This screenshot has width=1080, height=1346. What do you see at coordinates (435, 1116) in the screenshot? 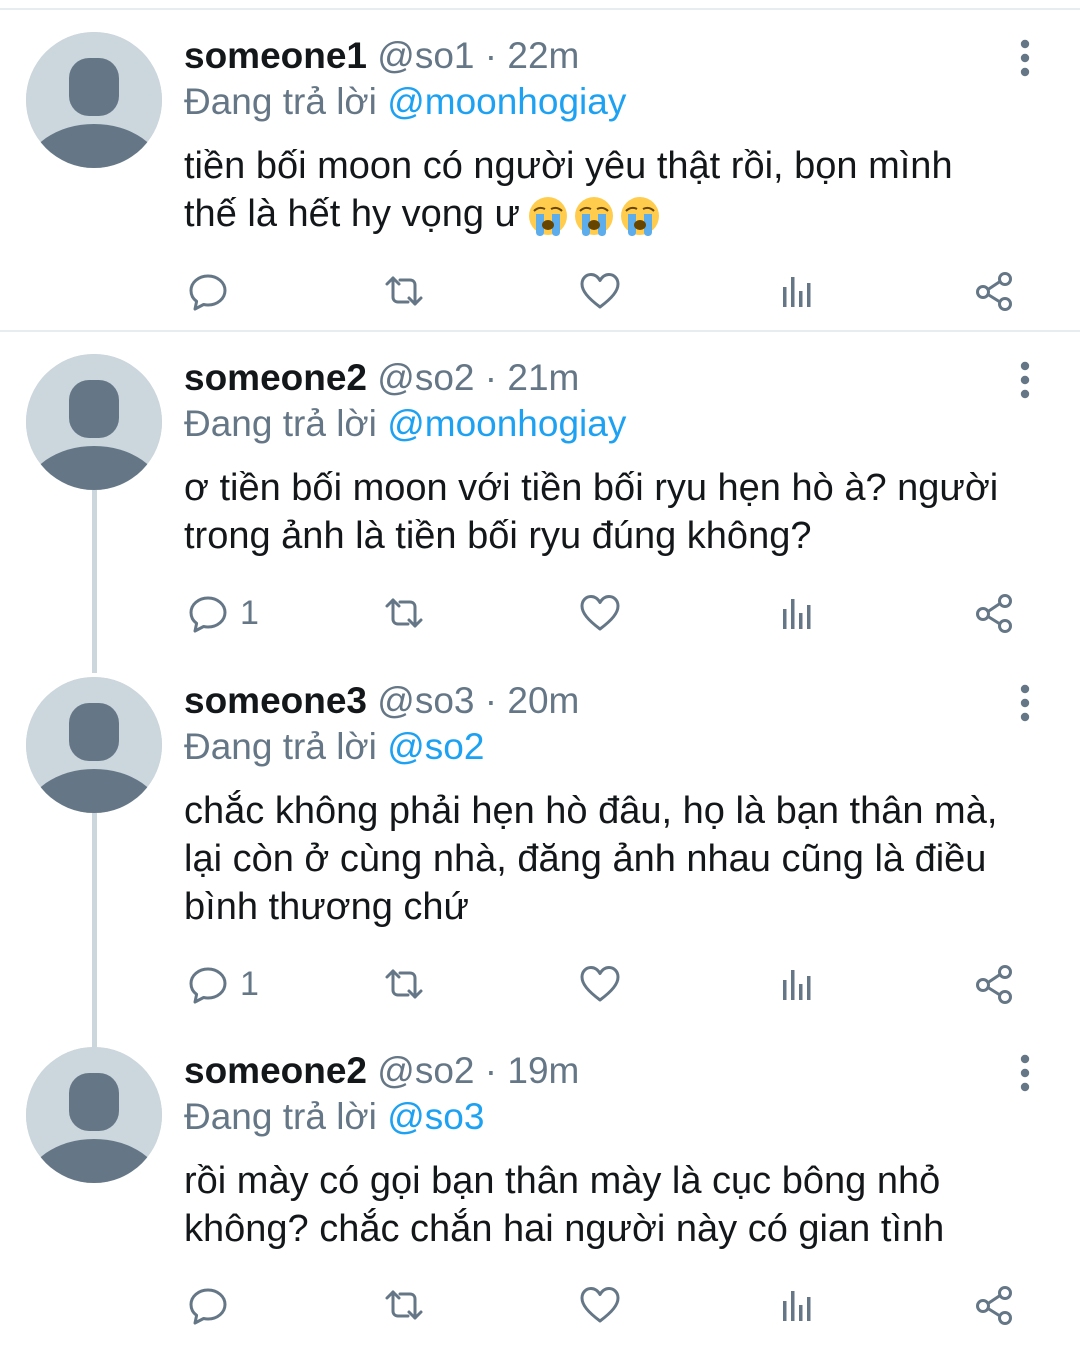
I see `mention-link: @so3` at bounding box center [435, 1116].